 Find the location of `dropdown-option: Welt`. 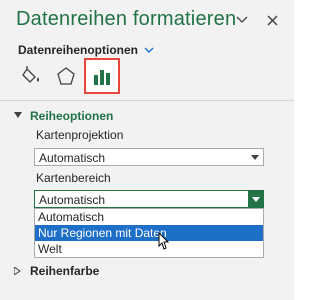

dropdown-option: Welt is located at coordinates (149, 249).